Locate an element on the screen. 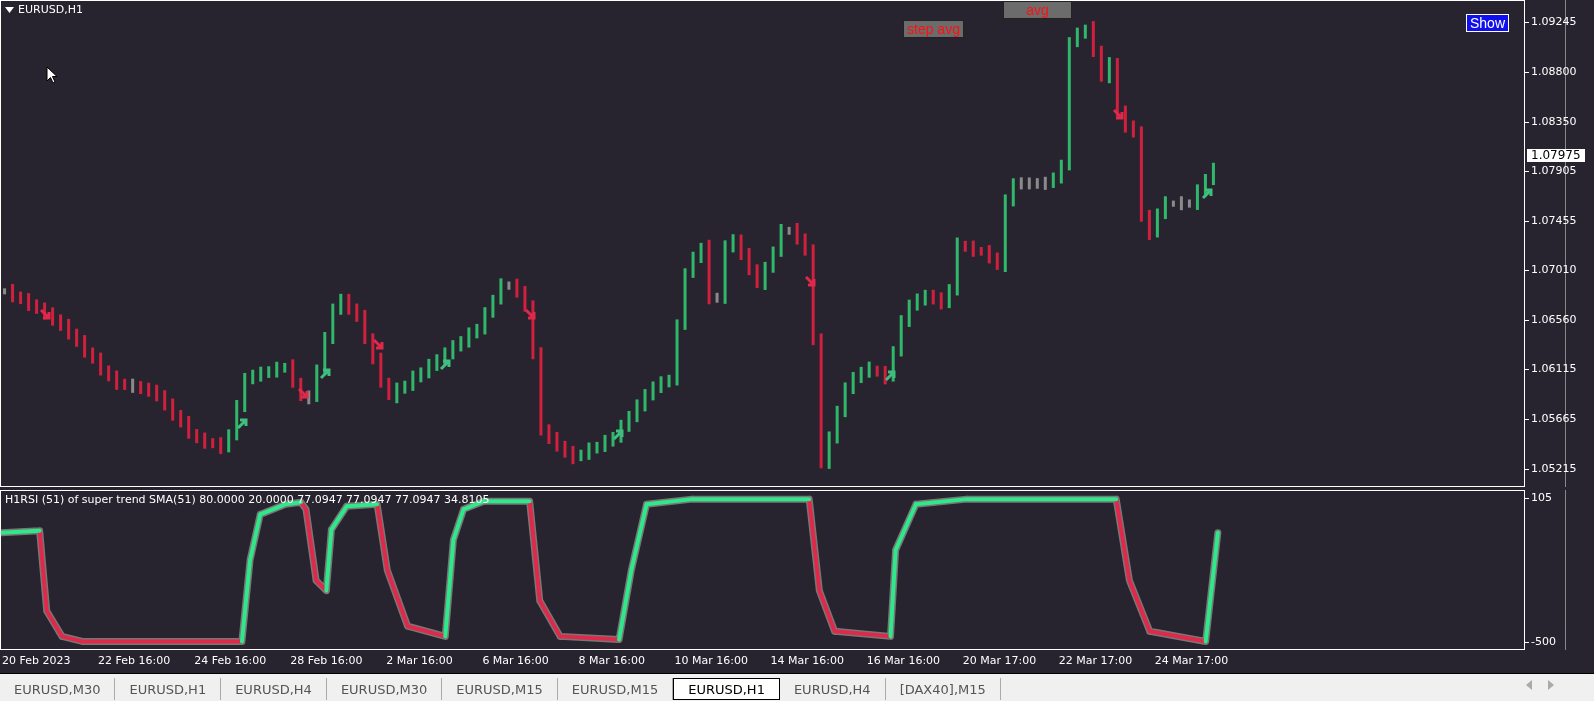 The image size is (1594, 701). date-label: 20 Feb 2023 is located at coordinates (36, 660).